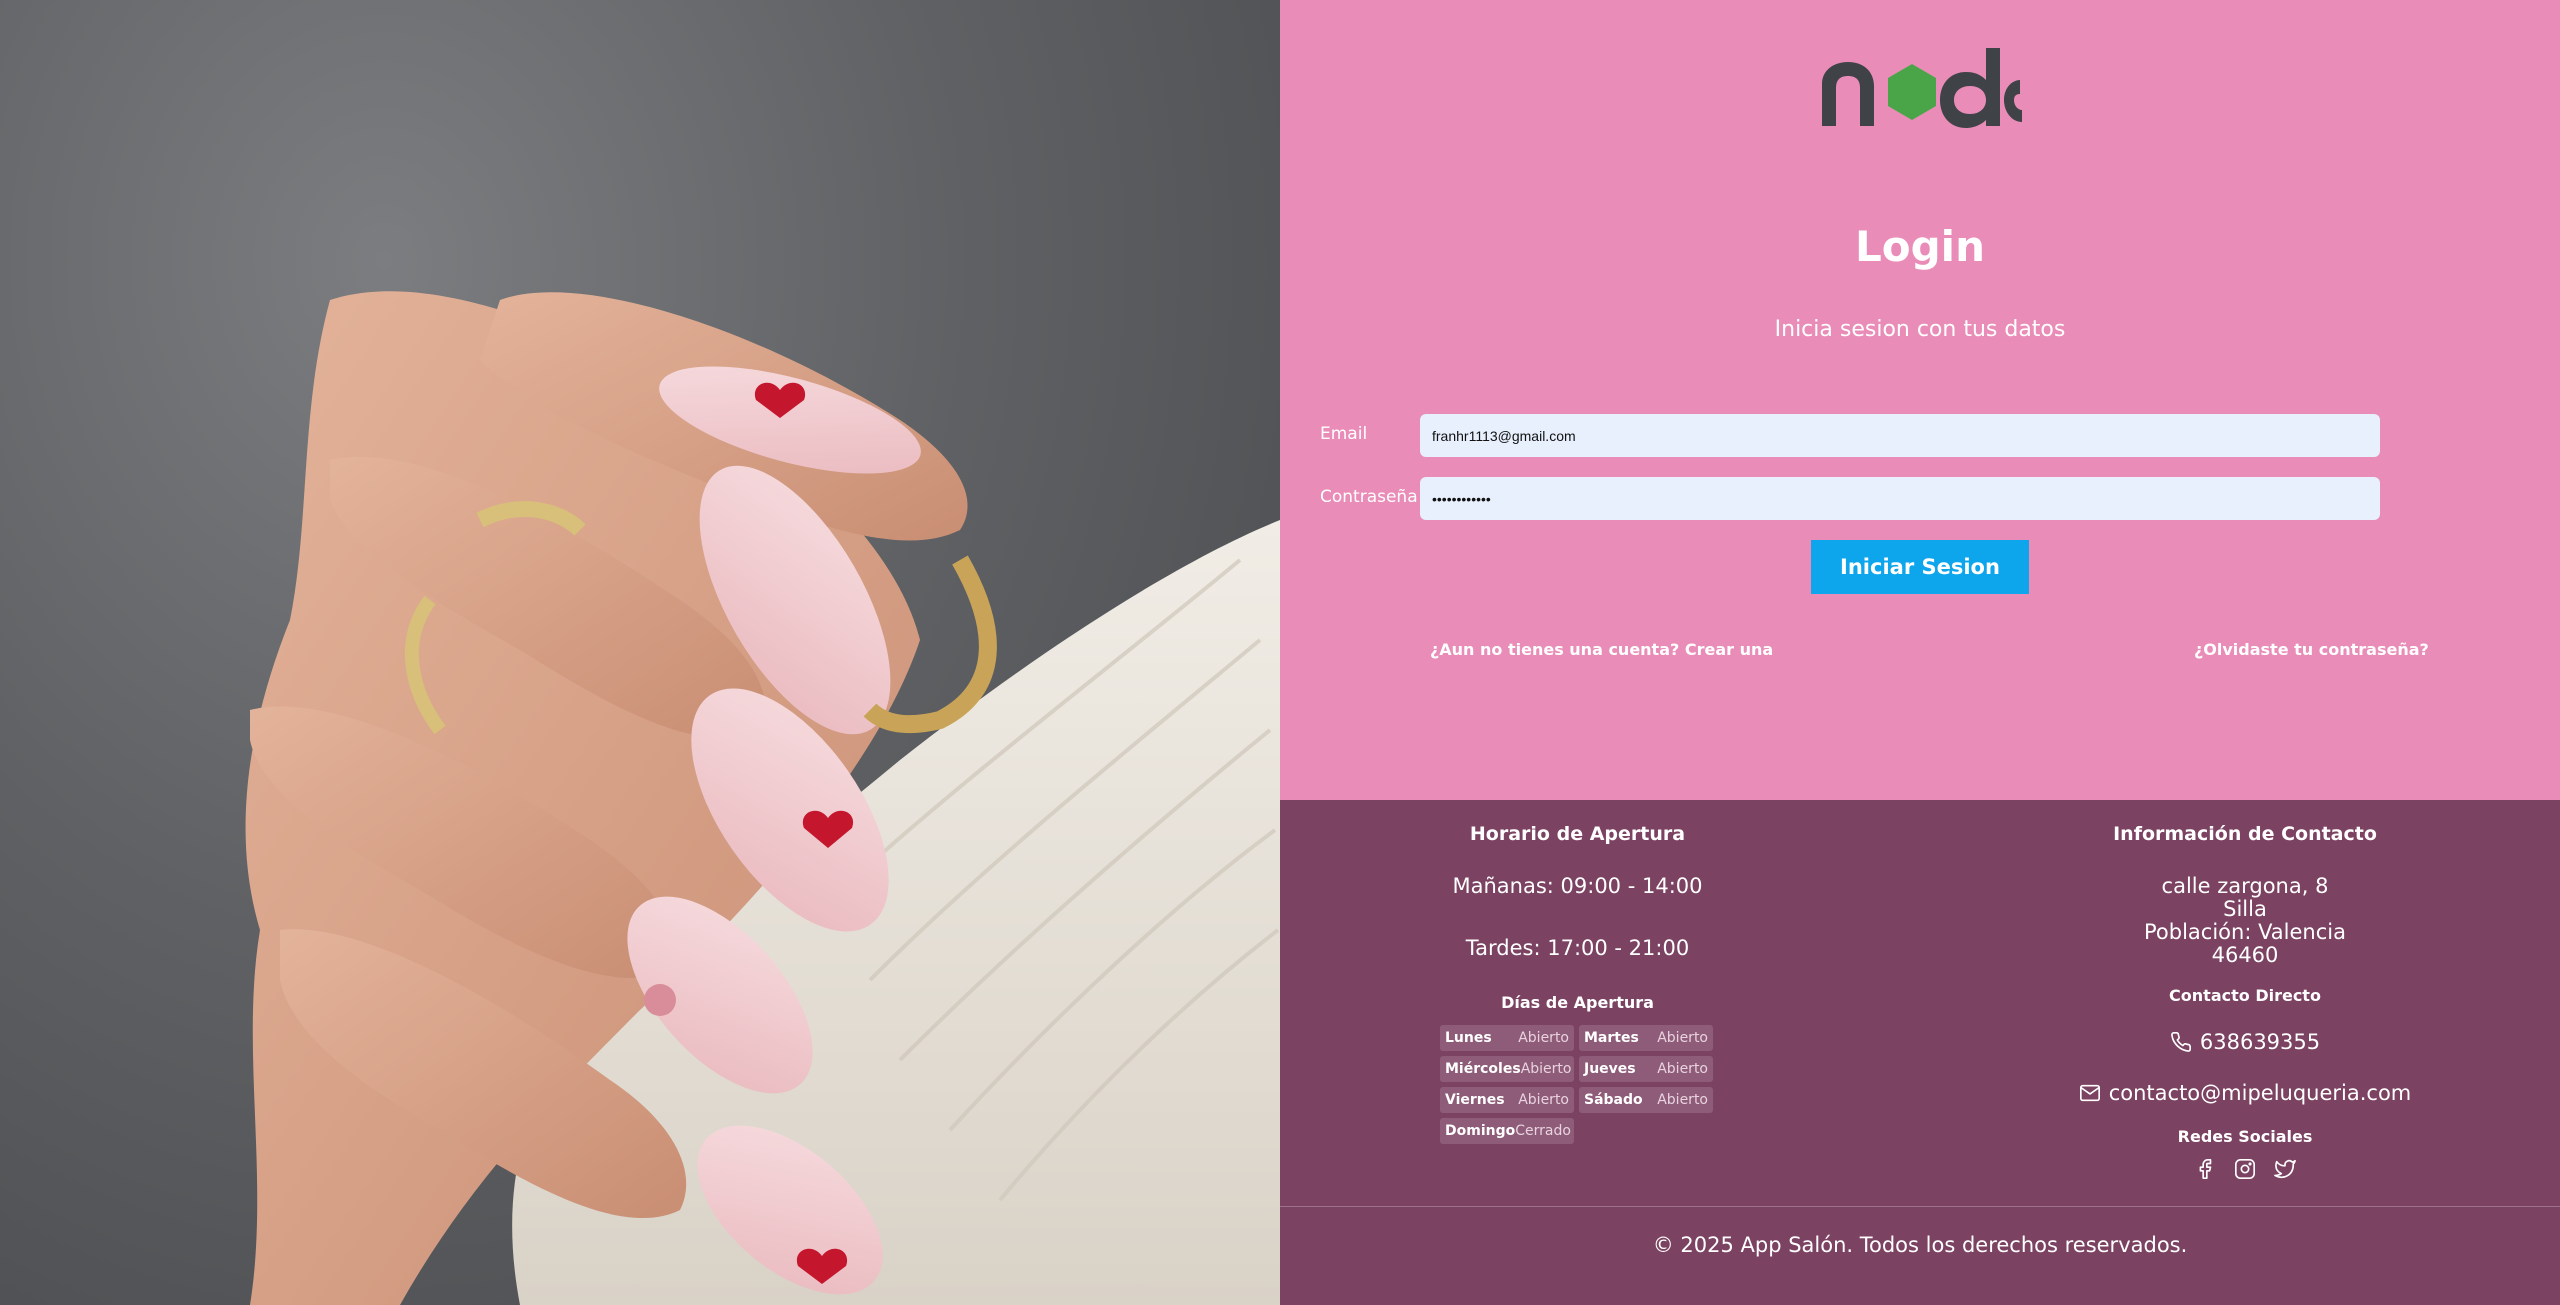  What do you see at coordinates (1922, 88) in the screenshot?
I see `node-logo-icon` at bounding box center [1922, 88].